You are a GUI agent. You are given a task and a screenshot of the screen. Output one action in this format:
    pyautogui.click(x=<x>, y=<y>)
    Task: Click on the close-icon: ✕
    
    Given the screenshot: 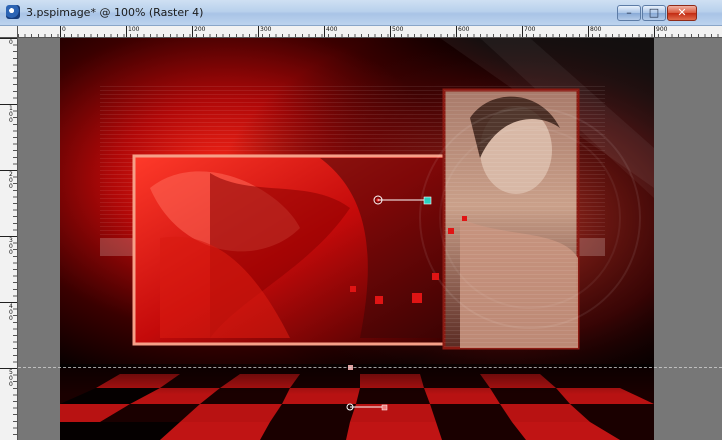 What is the action you would take?
    pyautogui.click(x=682, y=12)
    